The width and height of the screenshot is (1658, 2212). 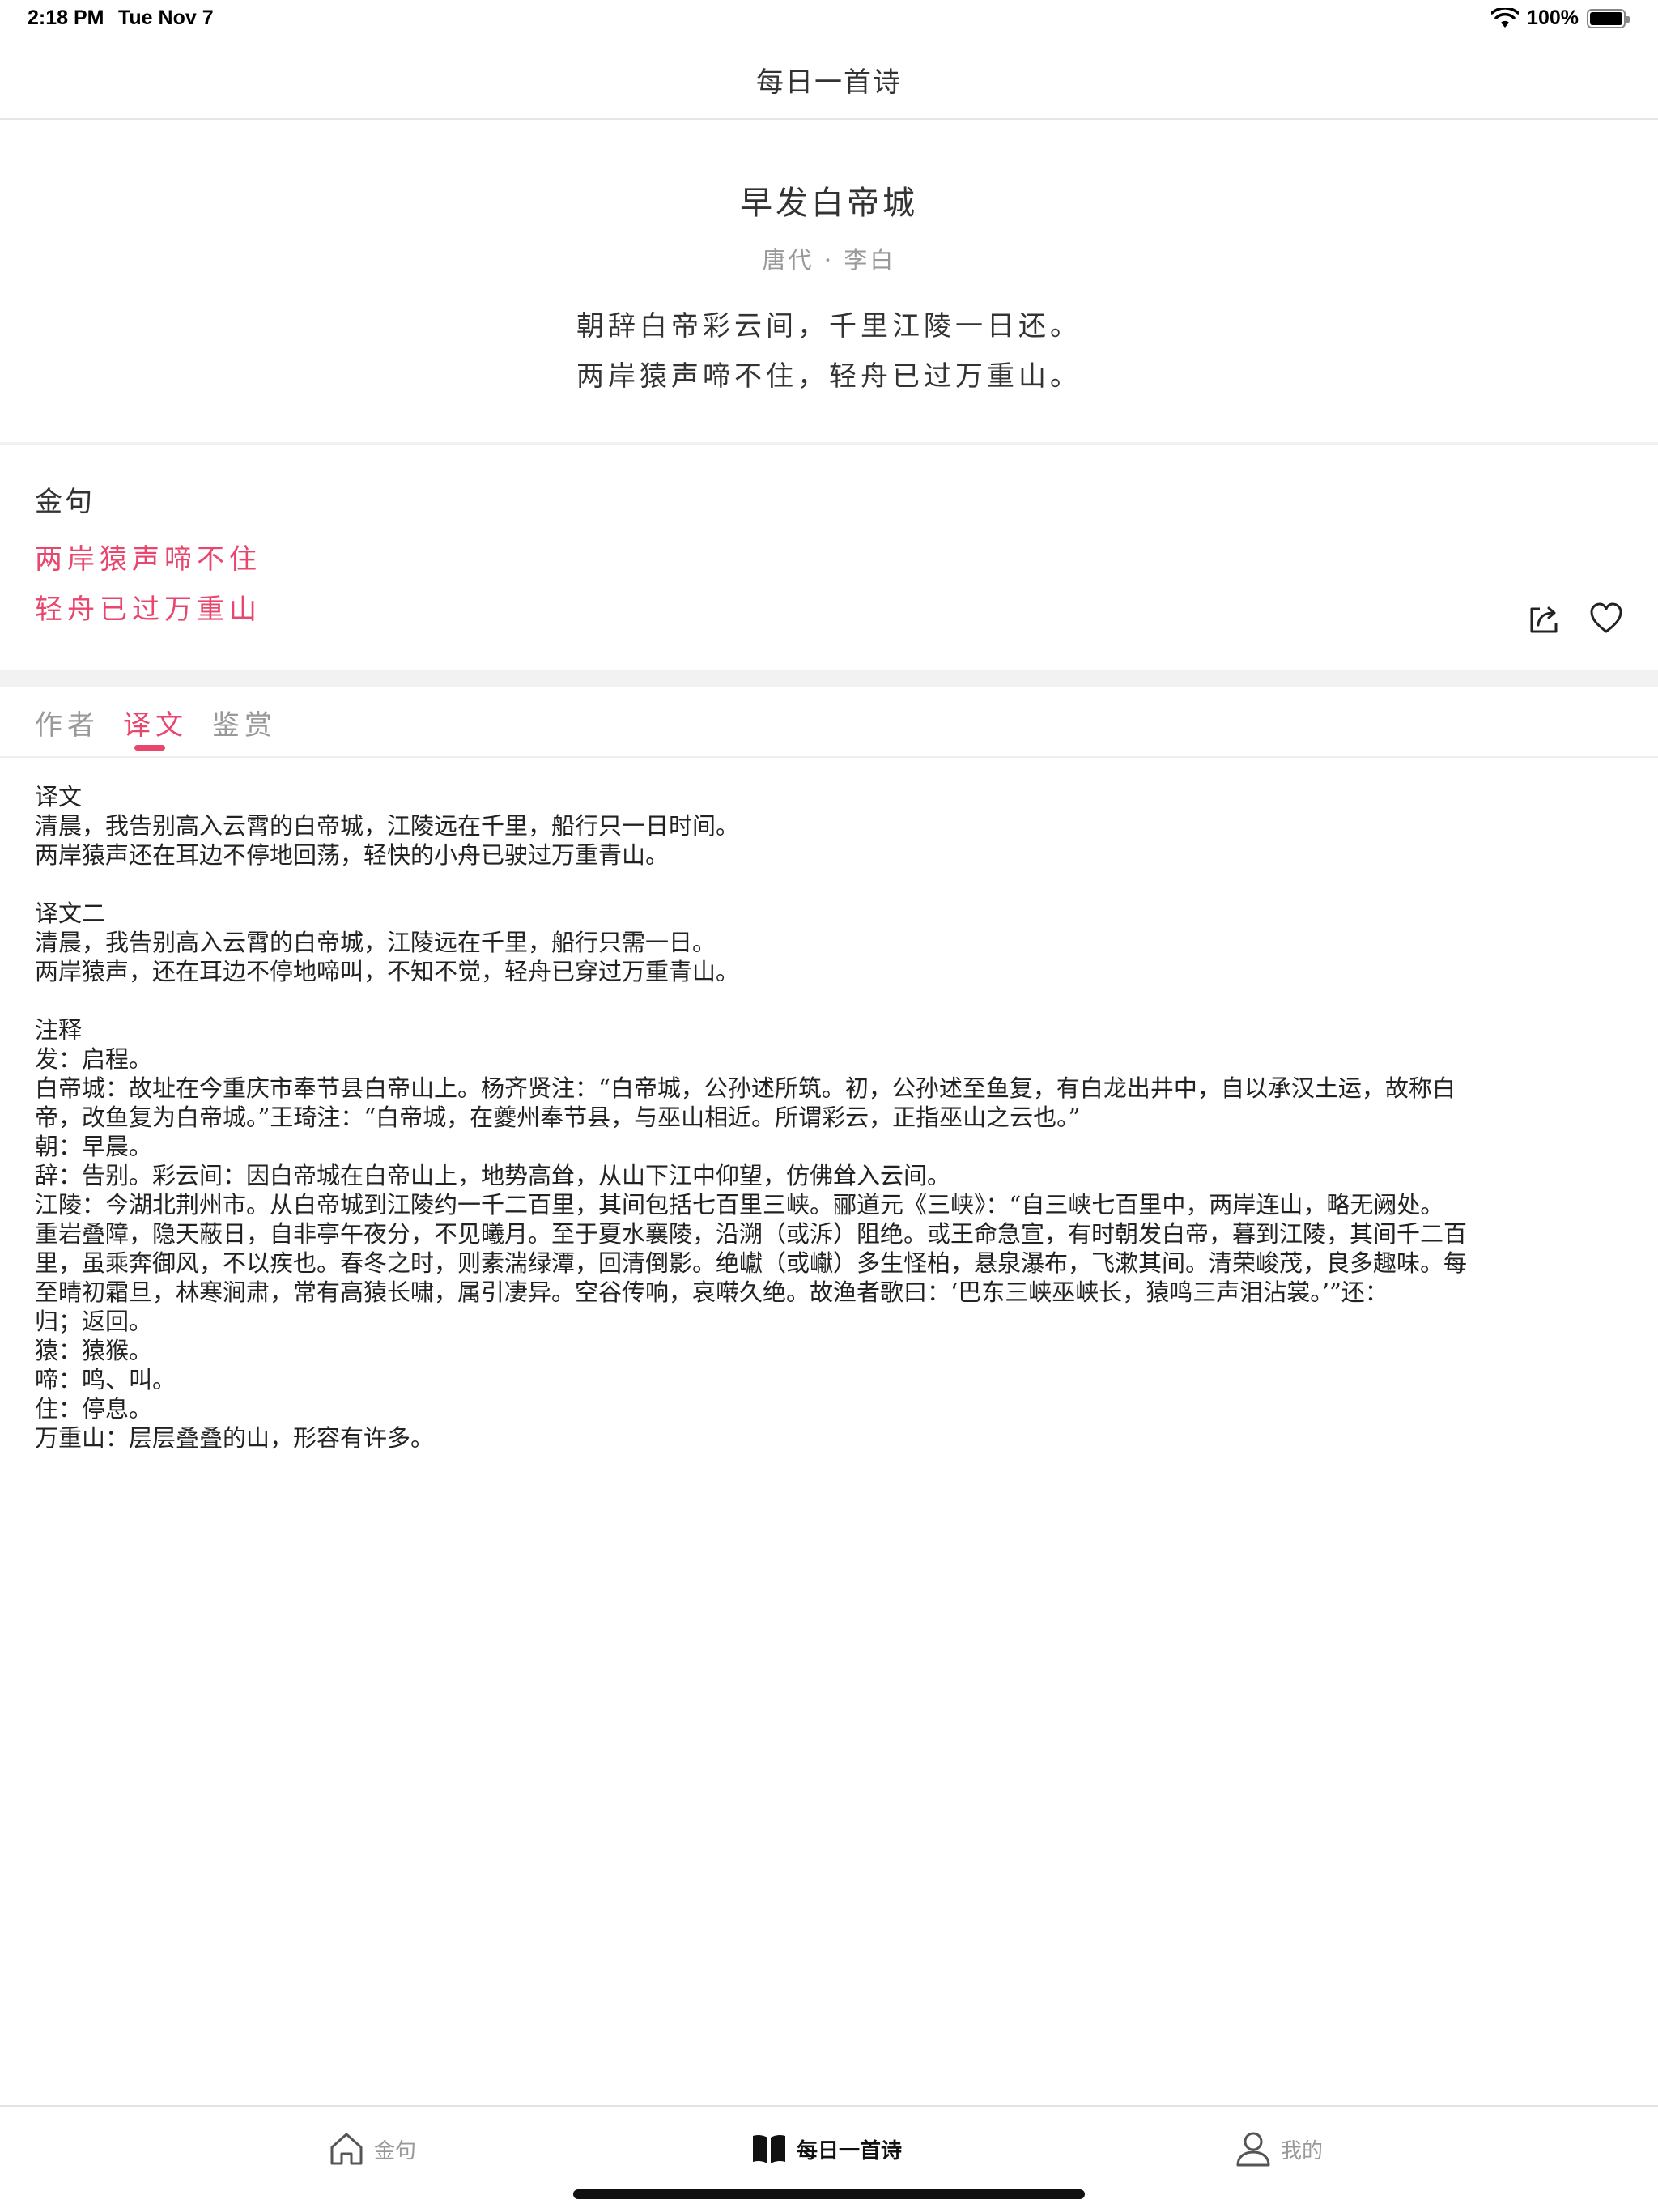 What do you see at coordinates (1505, 18) in the screenshot?
I see `wifi-icon` at bounding box center [1505, 18].